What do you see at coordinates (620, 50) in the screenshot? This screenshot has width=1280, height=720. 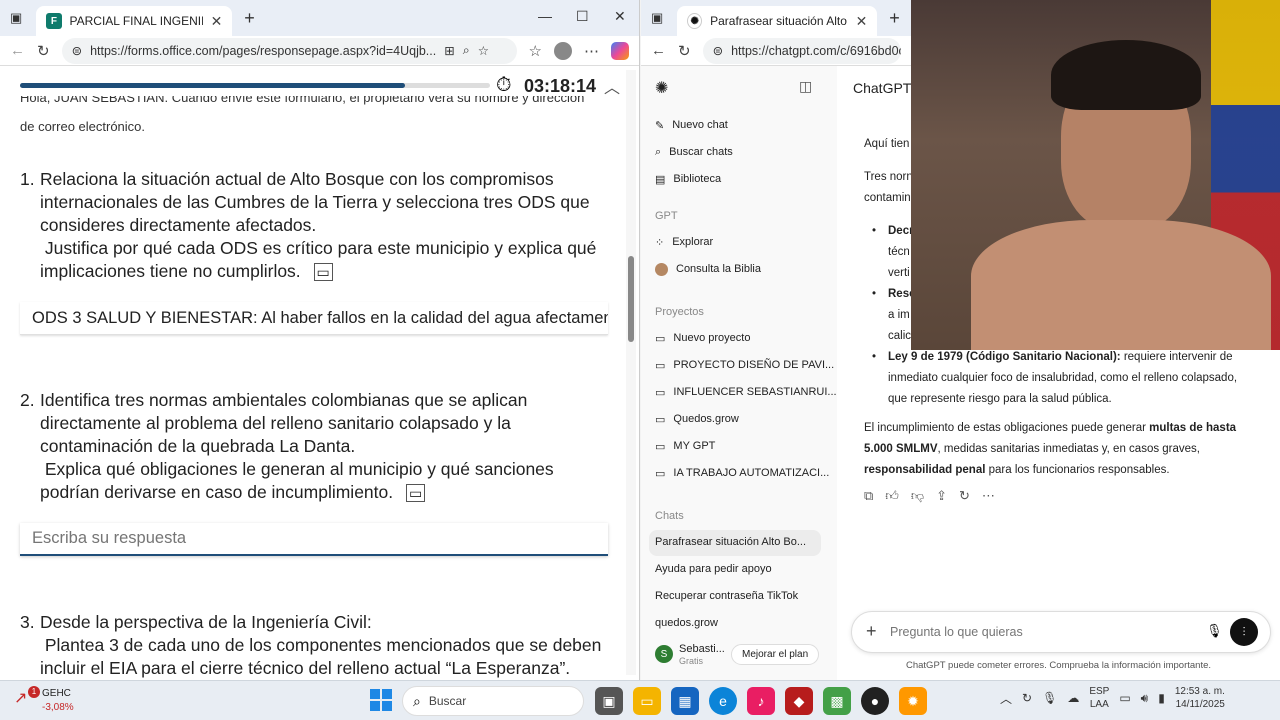 I see `copilot-icon` at bounding box center [620, 50].